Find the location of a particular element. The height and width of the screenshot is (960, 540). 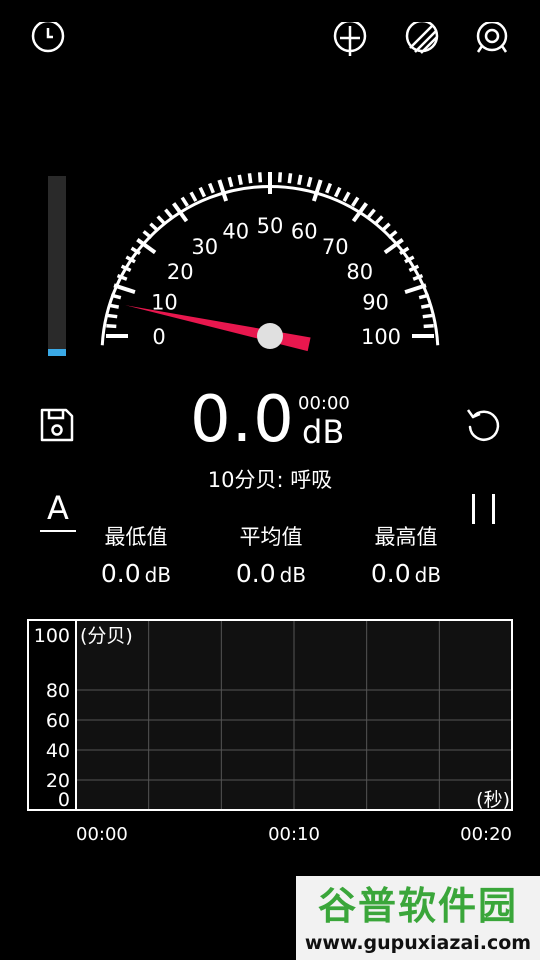

gauge-scale-label: 0 is located at coordinates (158, 337).